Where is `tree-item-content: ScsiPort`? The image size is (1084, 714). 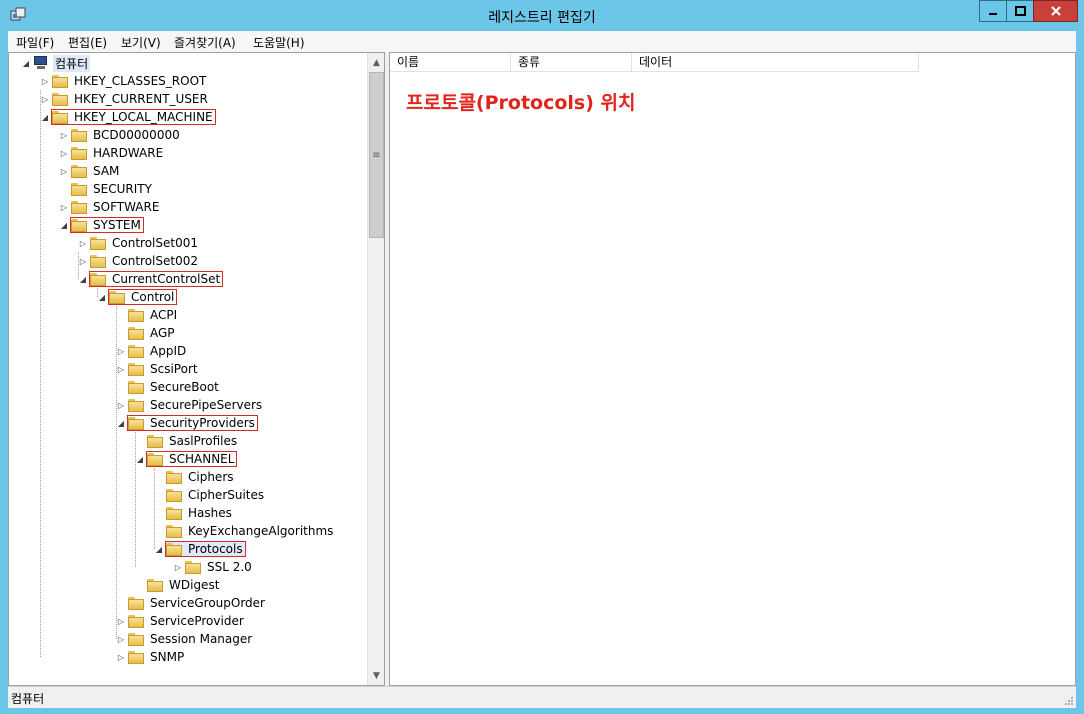 tree-item-content: ScsiPort is located at coordinates (164, 369).